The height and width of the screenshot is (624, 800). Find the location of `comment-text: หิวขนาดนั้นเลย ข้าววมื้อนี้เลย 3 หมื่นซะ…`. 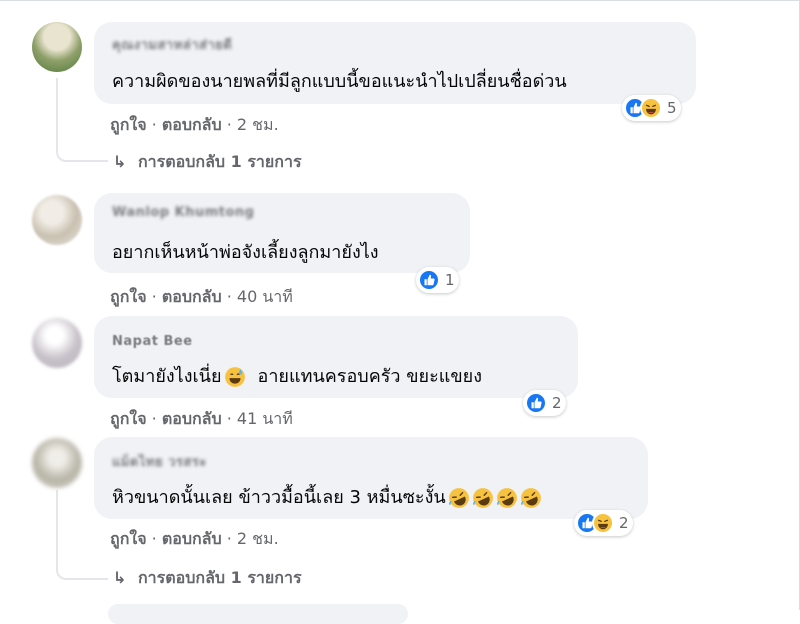

comment-text: หิวขนาดนั้นเลย ข้าววมื้อนี้เลย 3 หมื่นซะ… is located at coordinates (327, 496).